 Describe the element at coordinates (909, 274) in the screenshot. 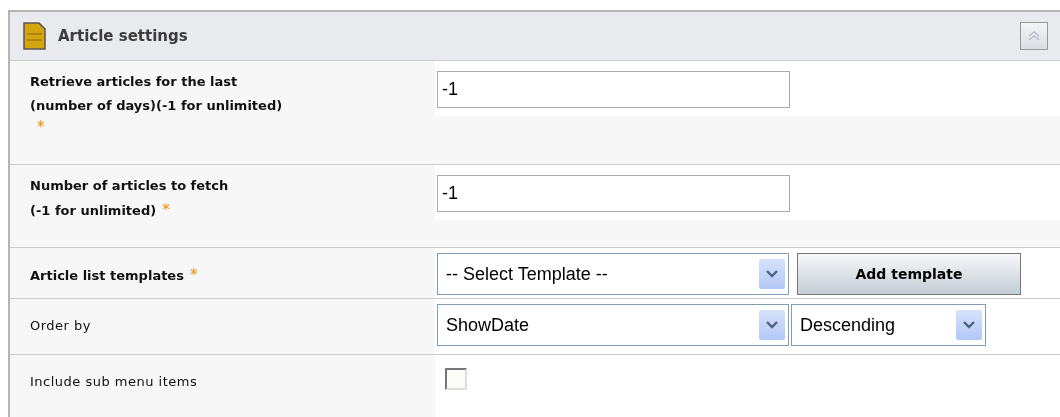

I see `add-template-button: Add template` at that location.